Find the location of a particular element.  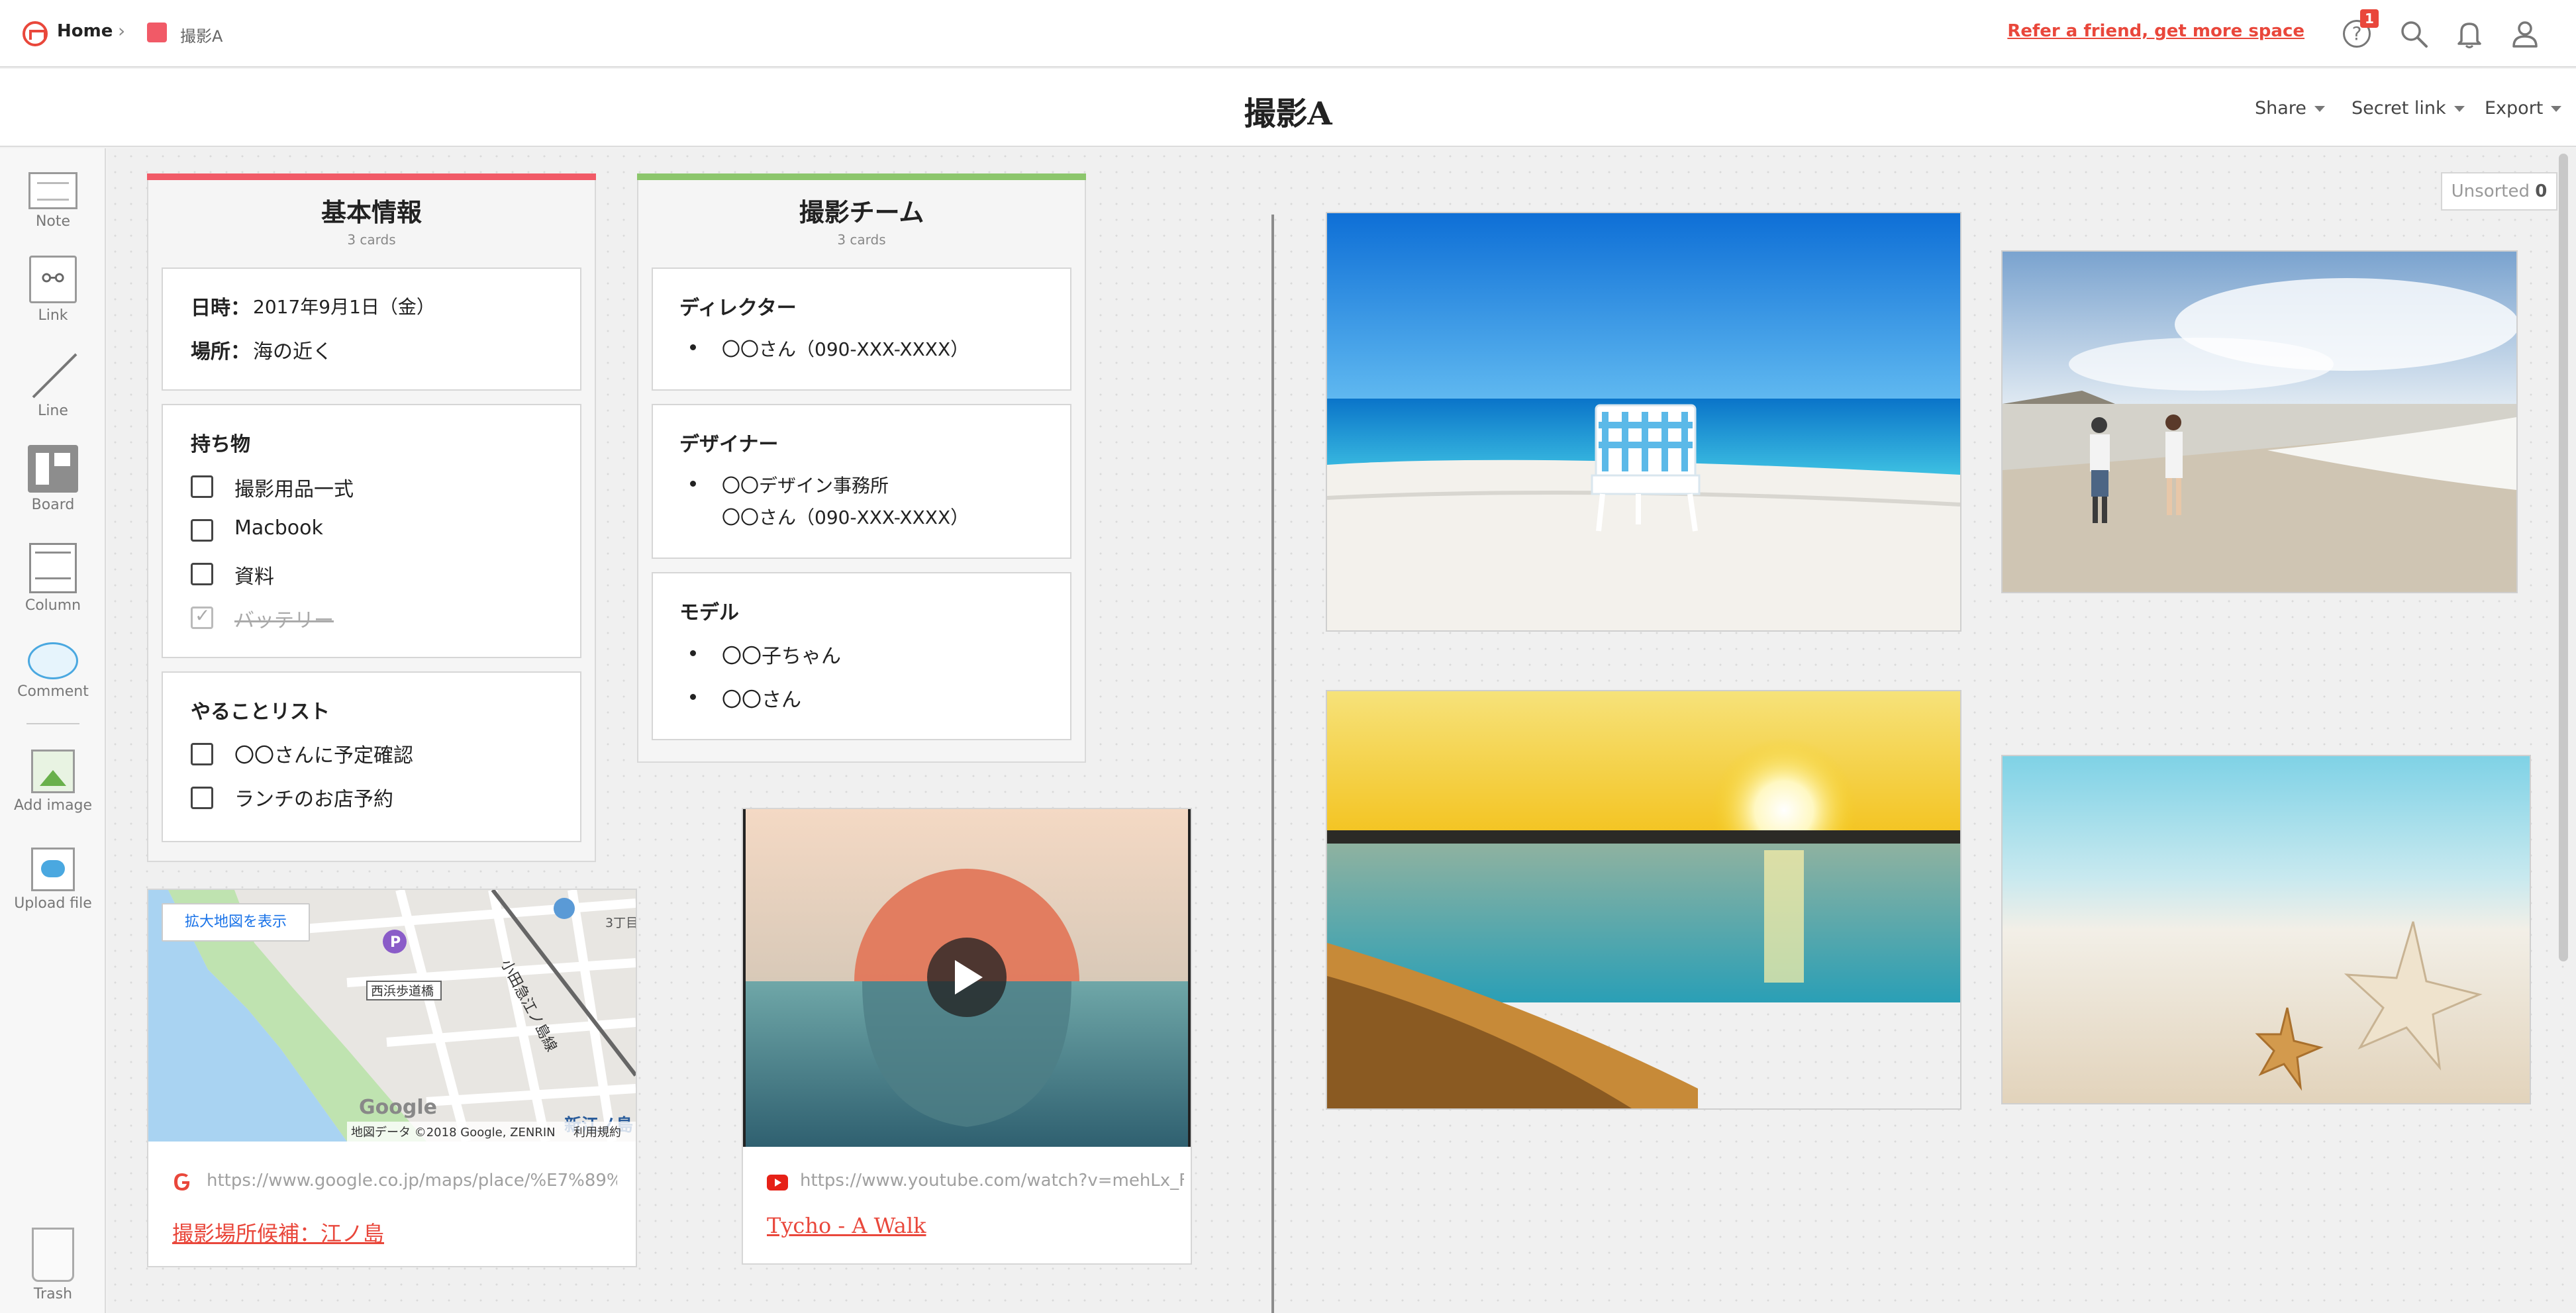

tool-add-image: Add image is located at coordinates (53, 782).